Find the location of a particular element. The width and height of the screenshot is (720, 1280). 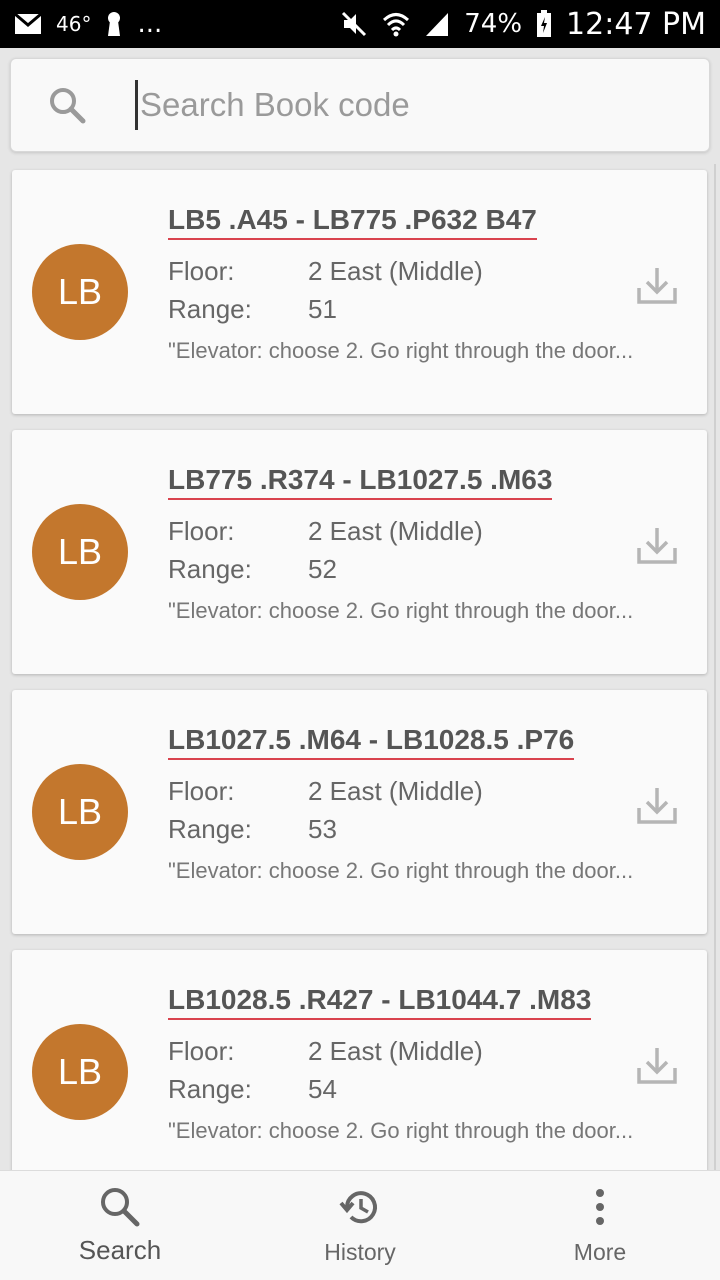

mute-icon is located at coordinates (354, 24).